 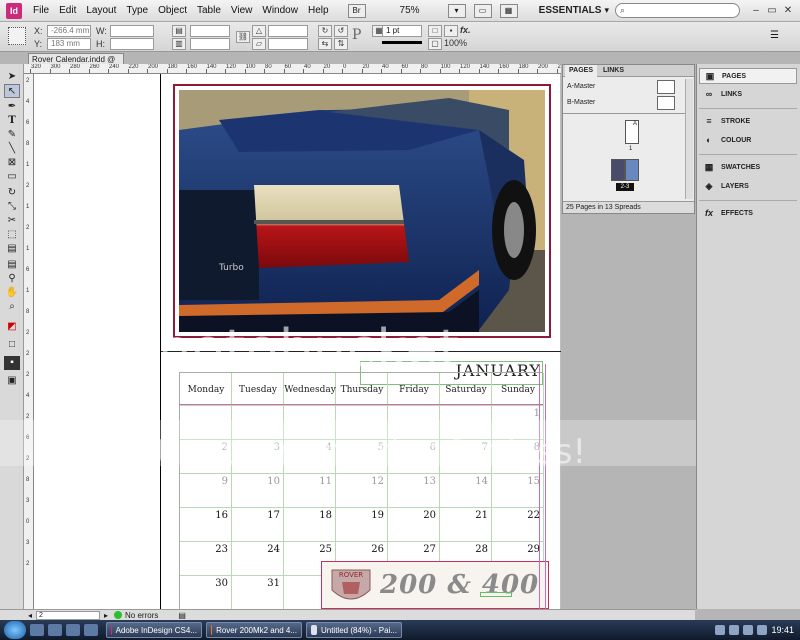 What do you see at coordinates (632, 132) in the screenshot?
I see `page-1-thumb: A` at bounding box center [632, 132].